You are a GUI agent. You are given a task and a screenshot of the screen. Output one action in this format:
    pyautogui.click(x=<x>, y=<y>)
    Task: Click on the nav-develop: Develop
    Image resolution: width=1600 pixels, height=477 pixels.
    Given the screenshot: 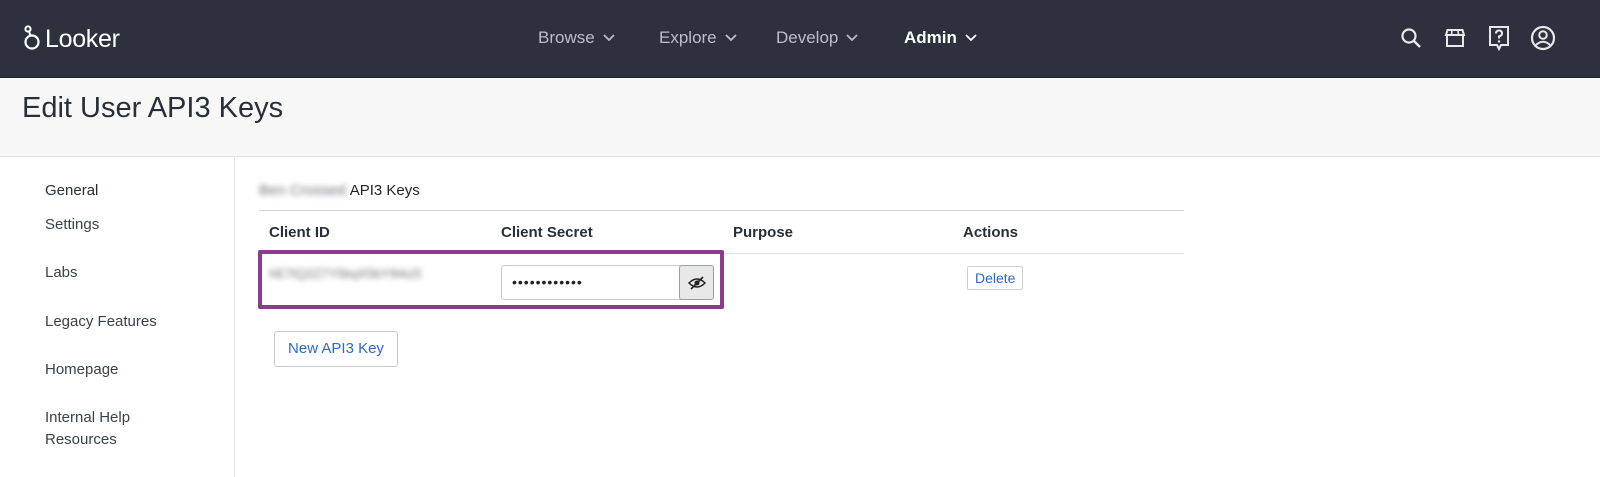 What is the action you would take?
    pyautogui.click(x=817, y=38)
    